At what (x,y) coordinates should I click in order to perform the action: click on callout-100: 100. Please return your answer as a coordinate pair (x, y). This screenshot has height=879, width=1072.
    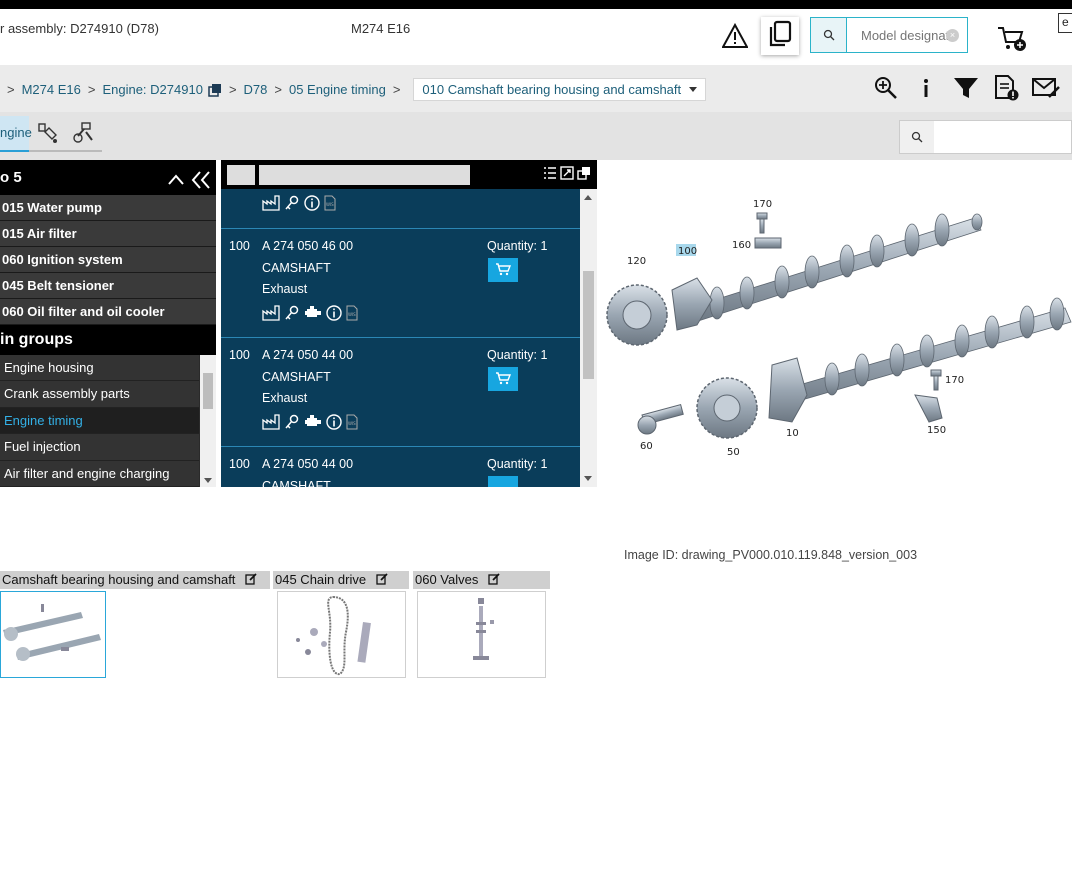
    Looking at the image, I should click on (687, 251).